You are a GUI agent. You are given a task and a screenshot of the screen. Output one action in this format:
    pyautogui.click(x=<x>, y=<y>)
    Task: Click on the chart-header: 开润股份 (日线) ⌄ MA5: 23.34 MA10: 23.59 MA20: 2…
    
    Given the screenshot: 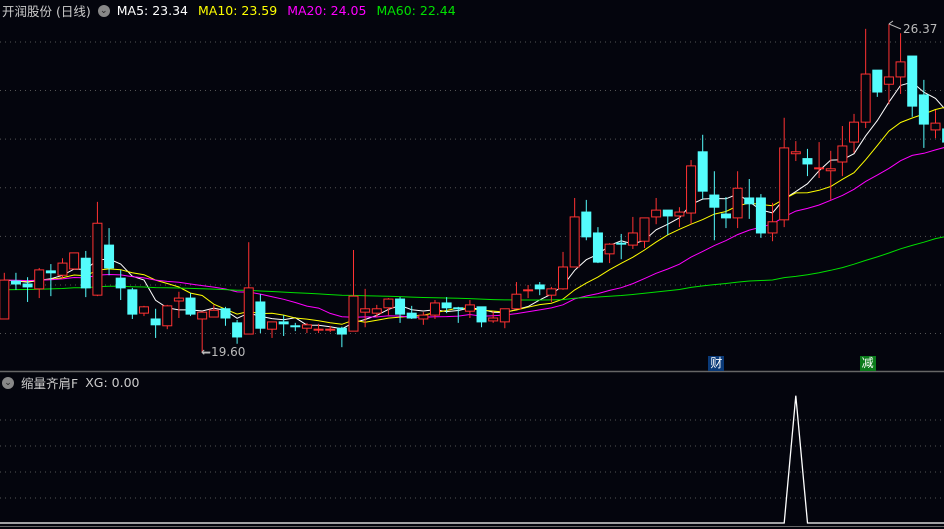 What is the action you would take?
    pyautogui.click(x=229, y=10)
    